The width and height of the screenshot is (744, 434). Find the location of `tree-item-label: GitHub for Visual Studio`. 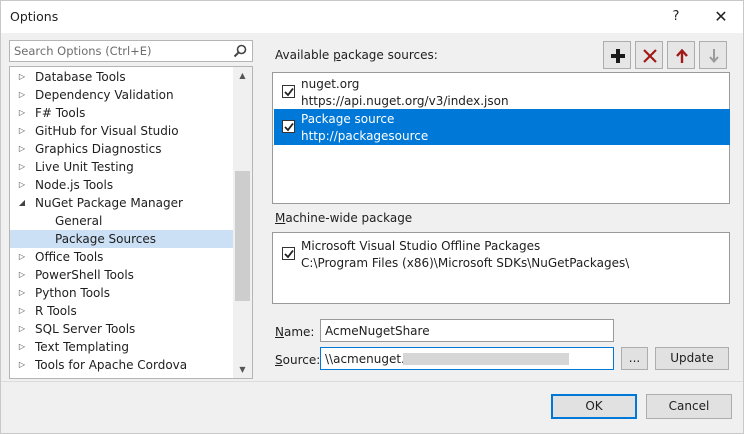

tree-item-label: GitHub for Visual Studio is located at coordinates (107, 131).